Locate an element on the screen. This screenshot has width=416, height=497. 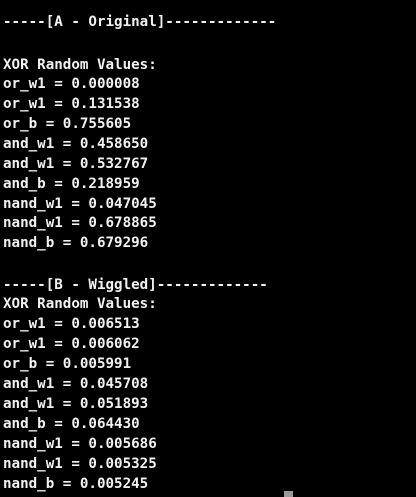
section-b-line: or_b = 0.005991 is located at coordinates (67, 364).